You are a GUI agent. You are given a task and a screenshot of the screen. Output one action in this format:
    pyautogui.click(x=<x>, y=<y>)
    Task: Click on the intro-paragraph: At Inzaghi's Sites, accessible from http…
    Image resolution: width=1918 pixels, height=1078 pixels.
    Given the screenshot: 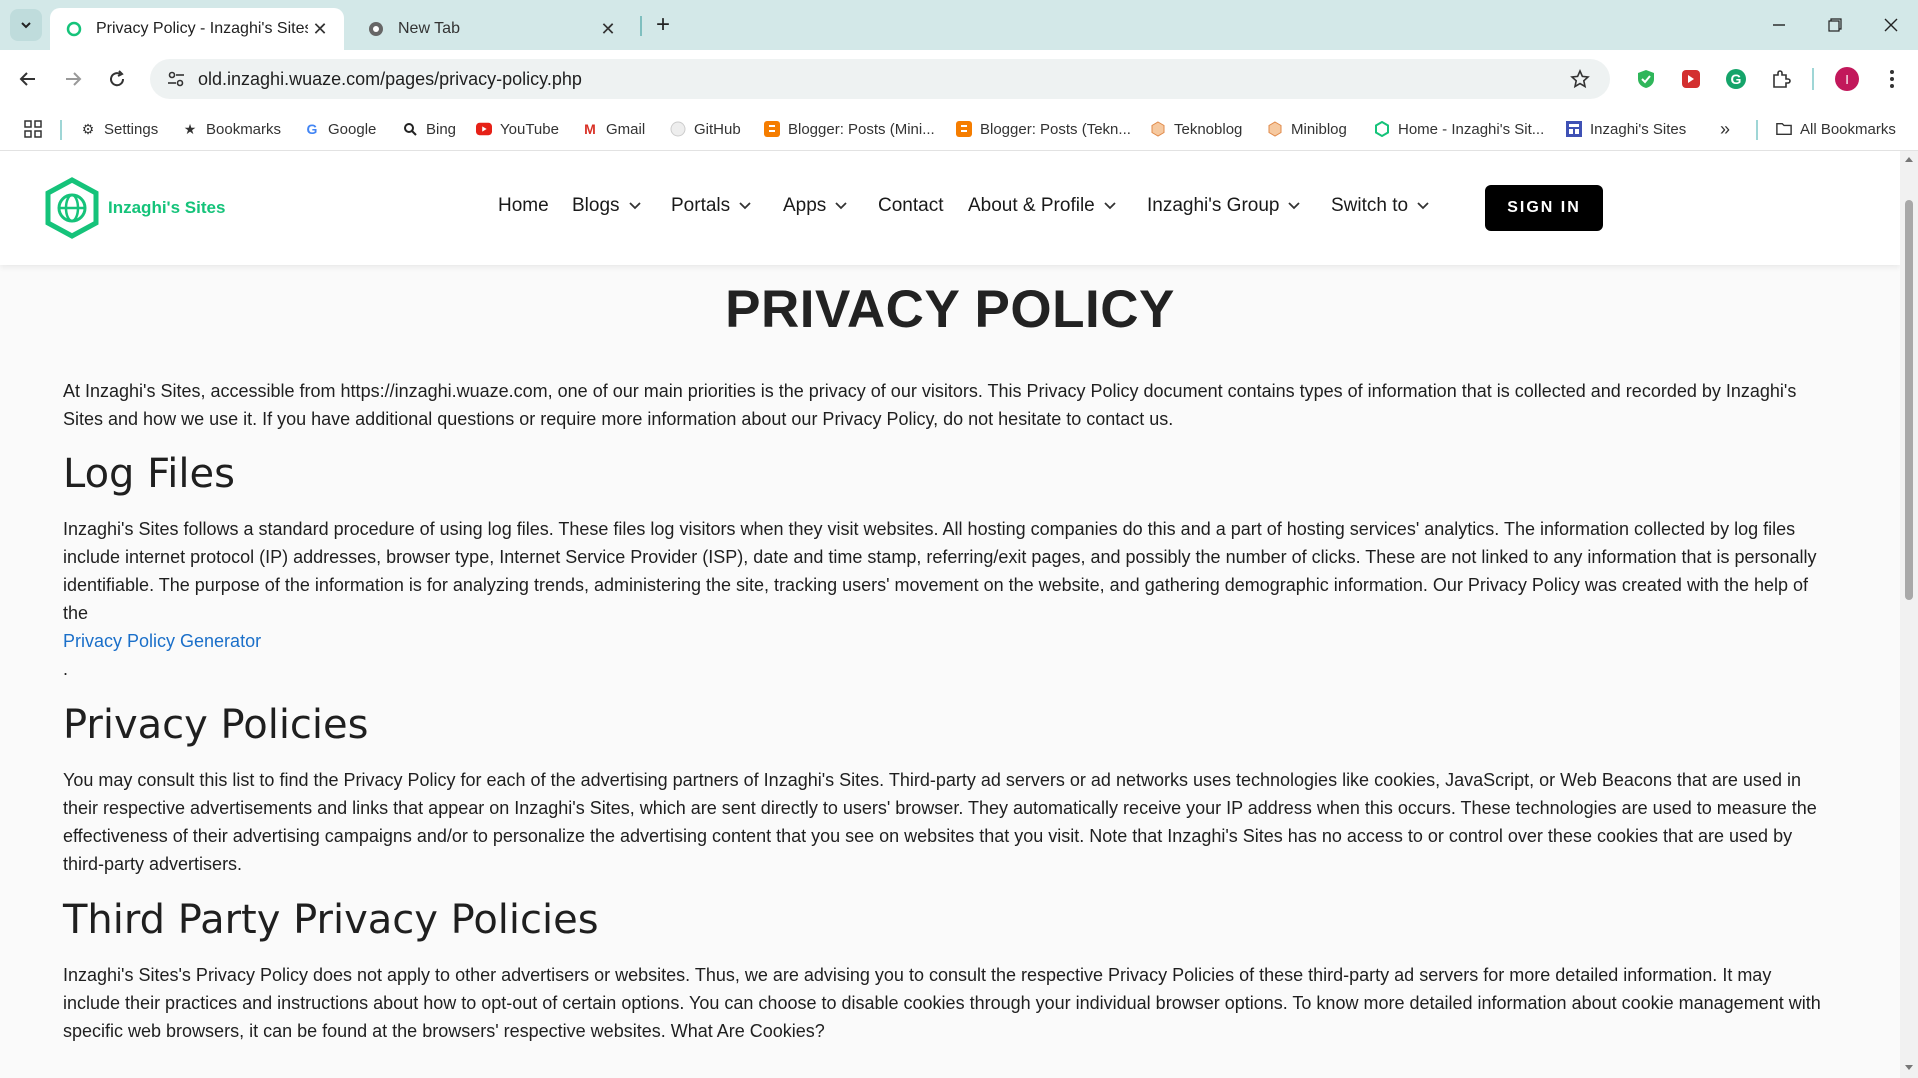 What is the action you would take?
    pyautogui.click(x=930, y=405)
    